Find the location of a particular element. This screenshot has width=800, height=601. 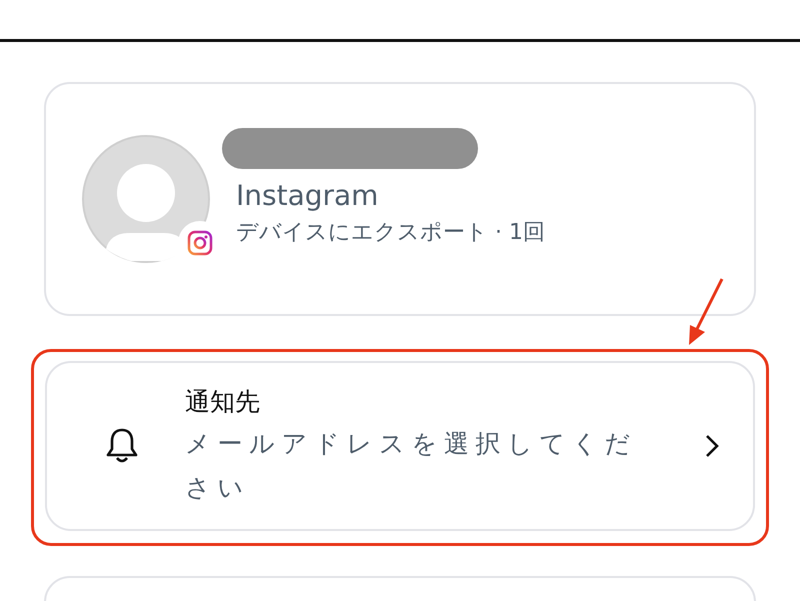

camera-logo-icon is located at coordinates (200, 243).